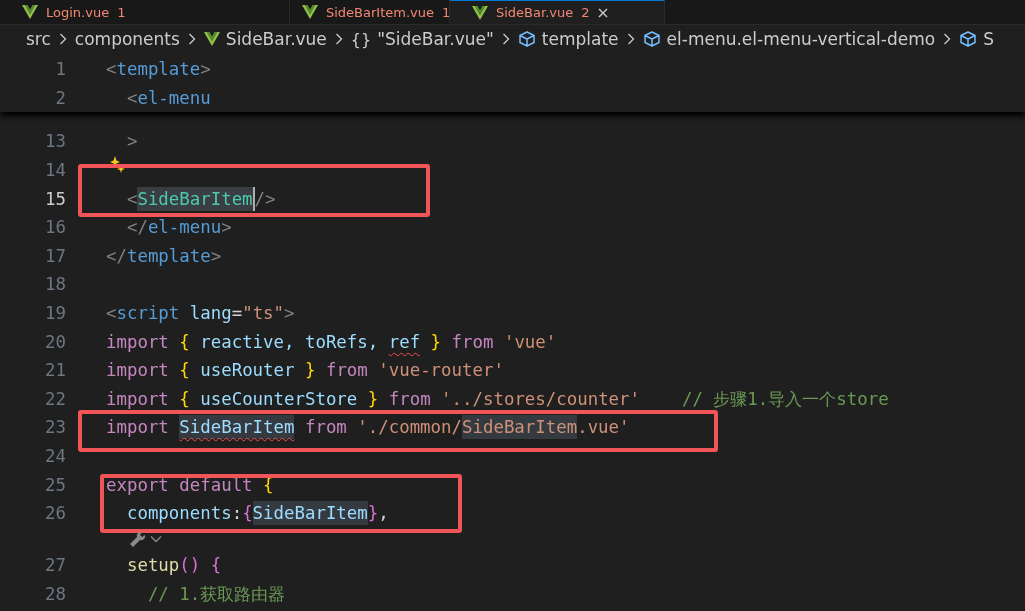 The height and width of the screenshot is (611, 1025). I want to click on code-text: />, so click(265, 199).